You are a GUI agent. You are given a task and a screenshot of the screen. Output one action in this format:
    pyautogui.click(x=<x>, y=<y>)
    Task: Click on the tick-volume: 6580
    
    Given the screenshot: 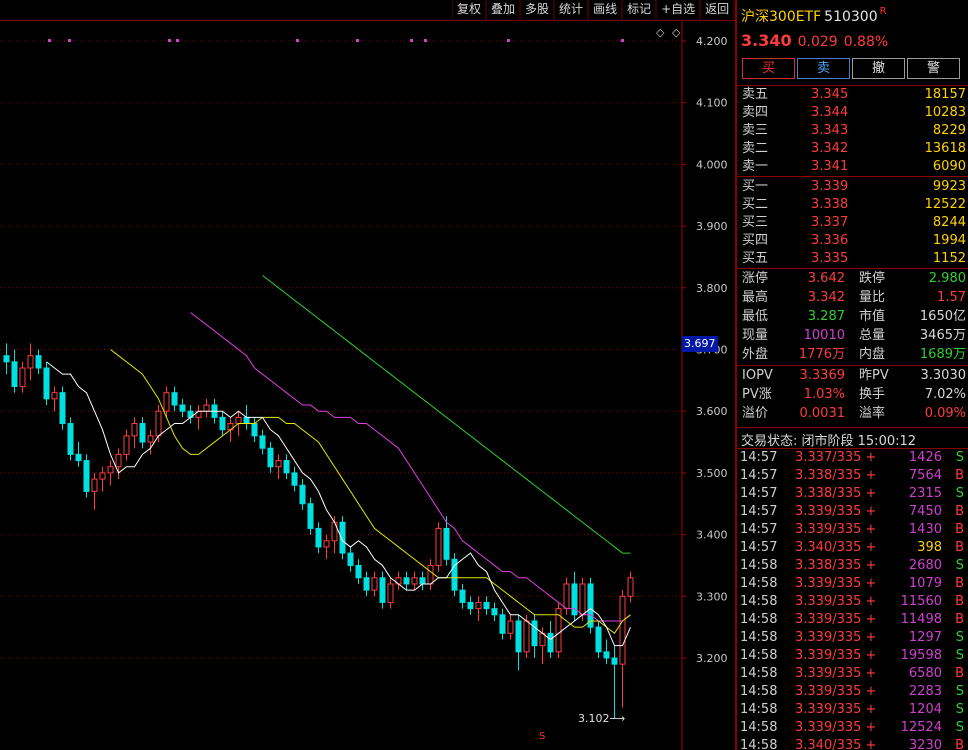 What is the action you would take?
    pyautogui.click(x=925, y=673)
    